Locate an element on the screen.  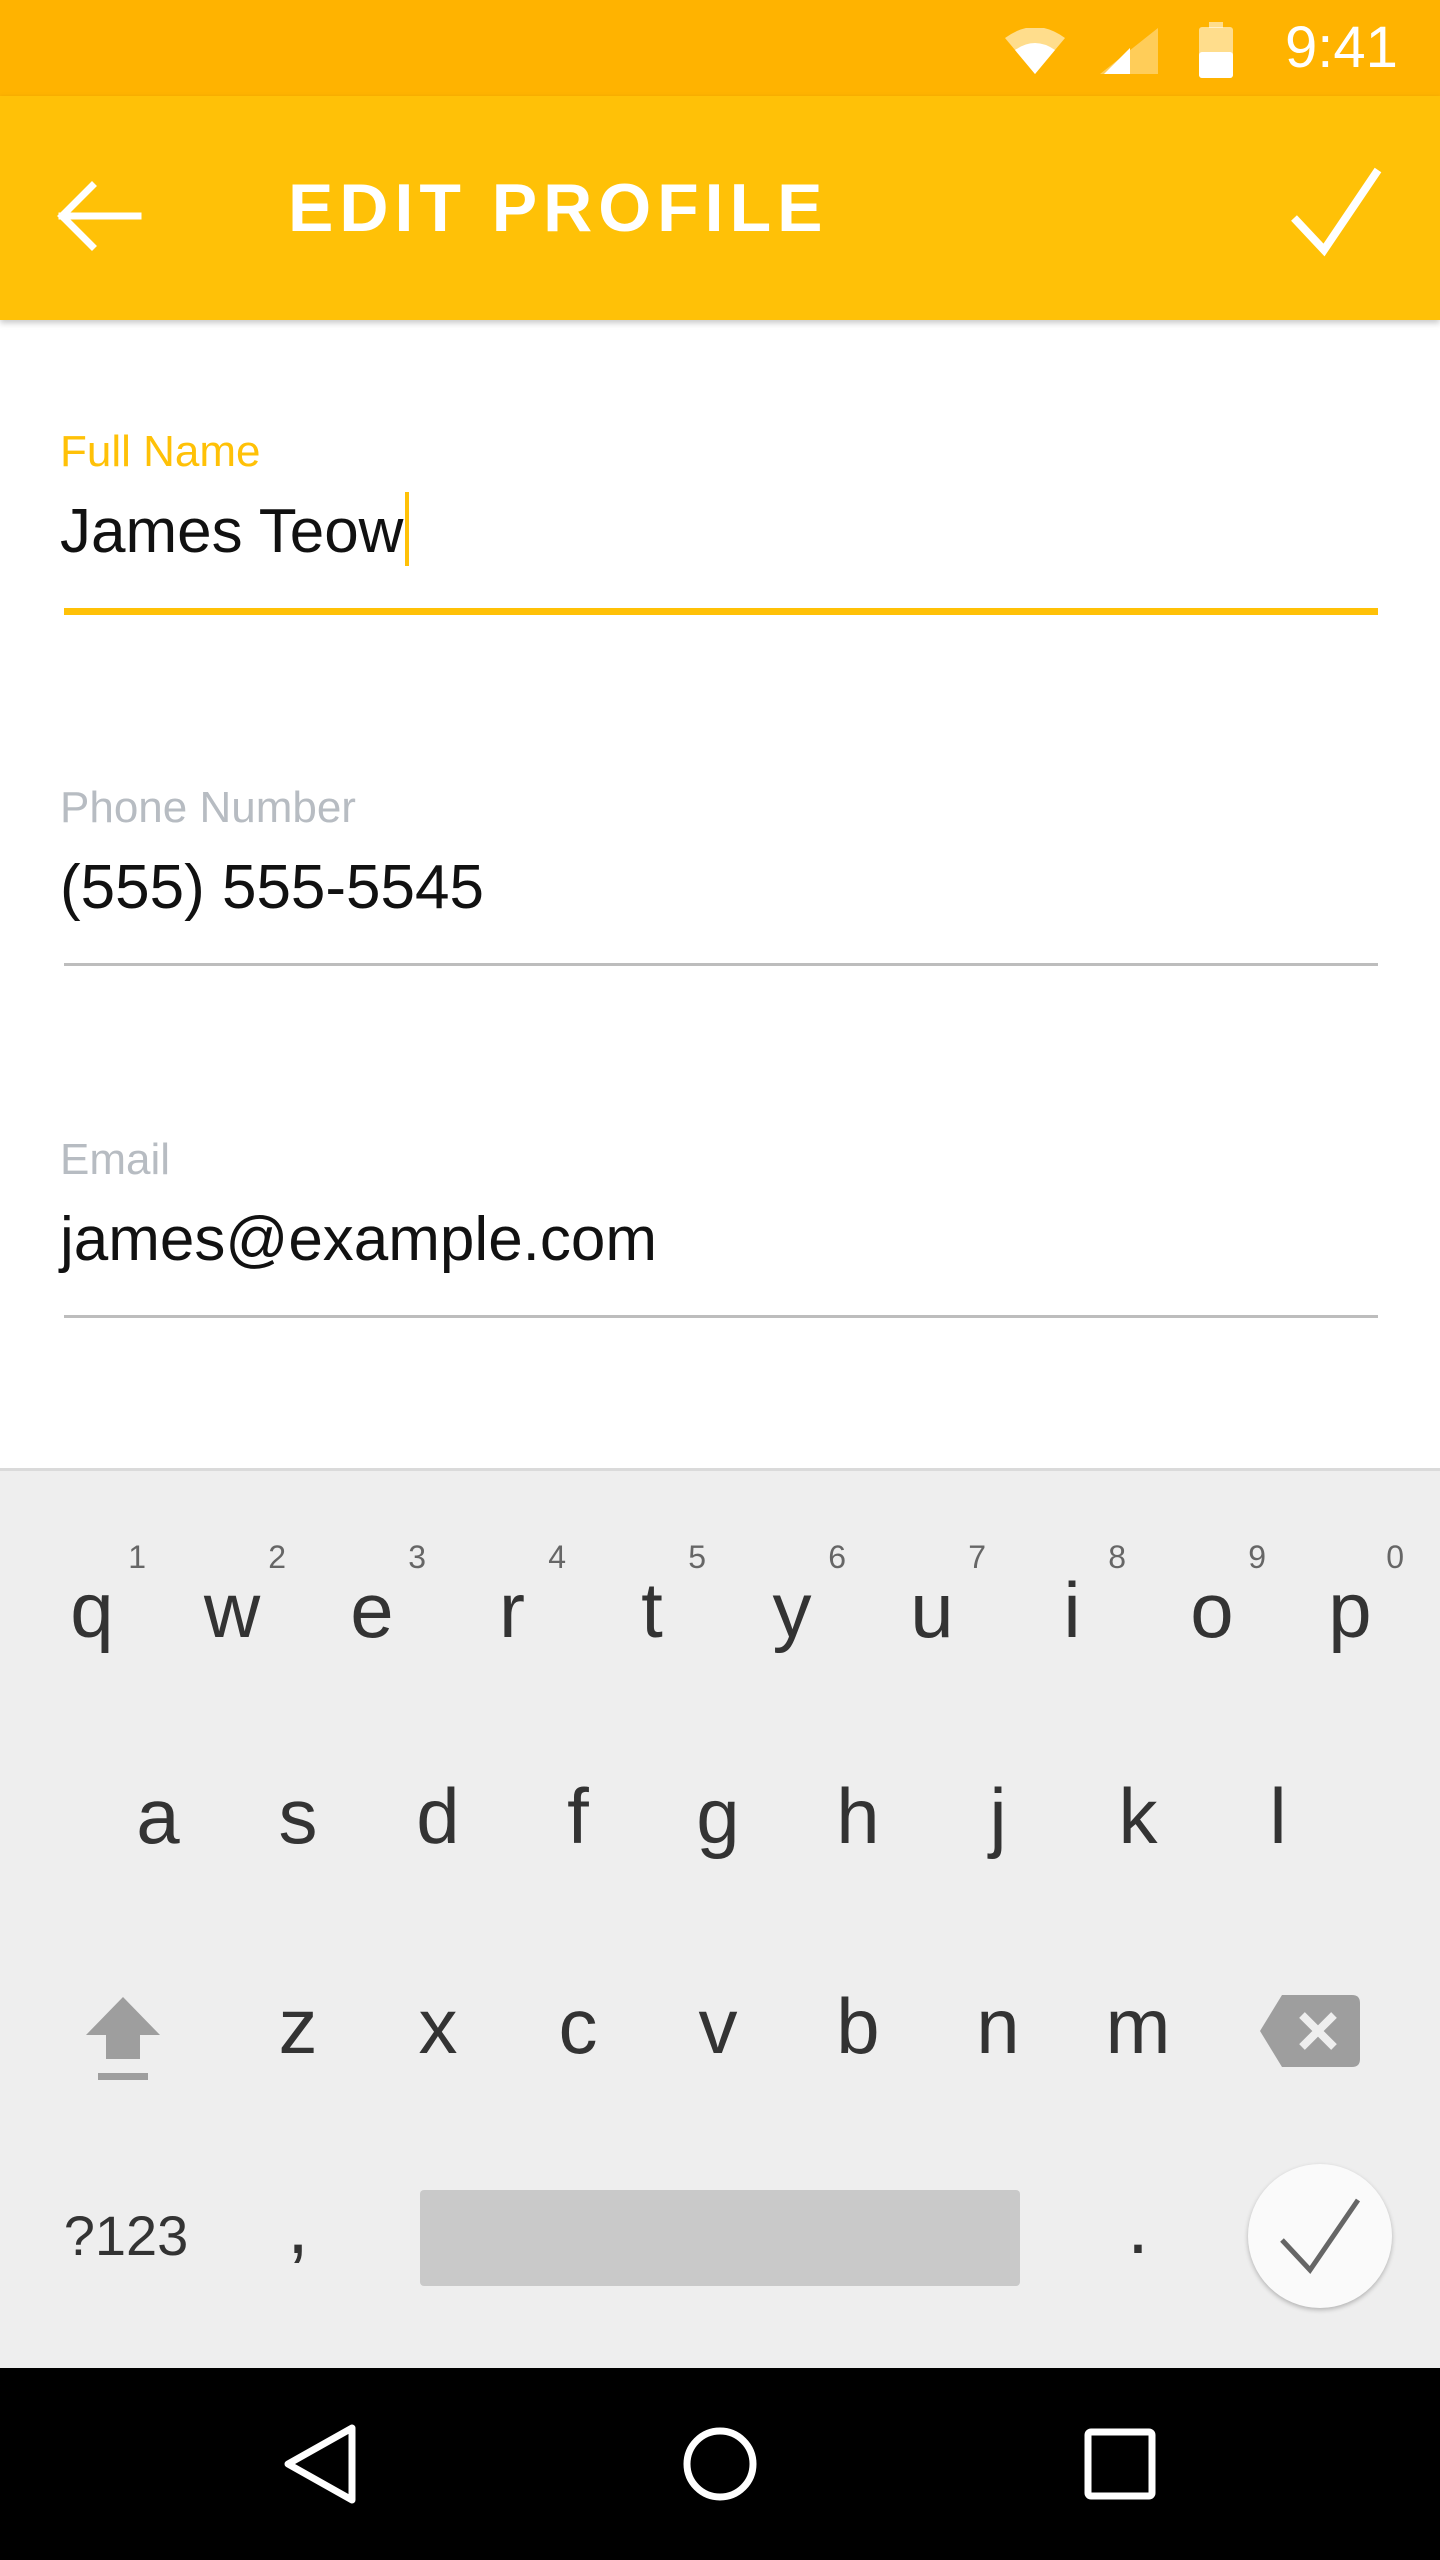
key-u-label: u is located at coordinates (932, 1610).